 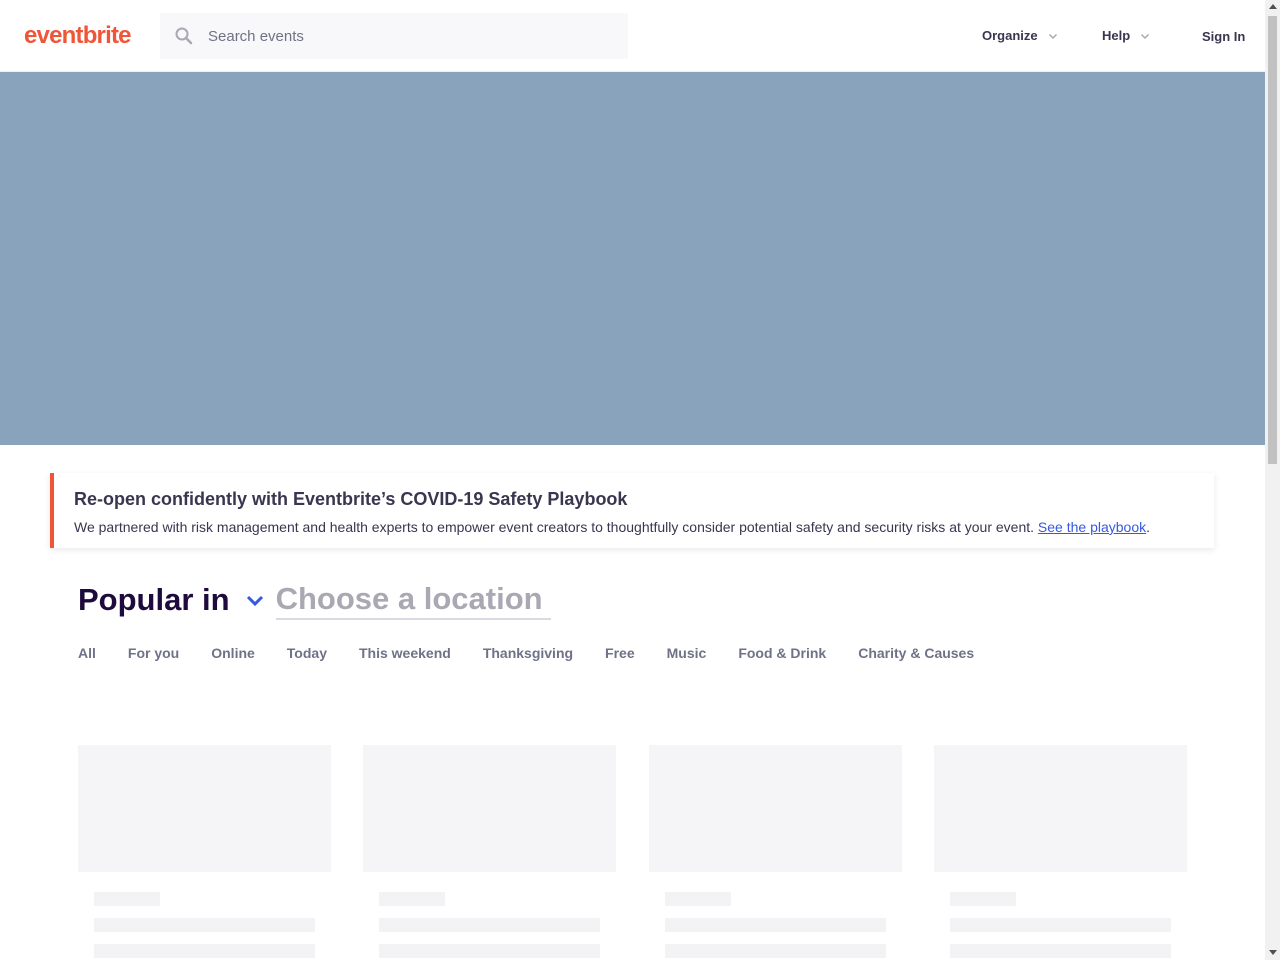 What do you see at coordinates (184, 36) in the screenshot?
I see `search-icon` at bounding box center [184, 36].